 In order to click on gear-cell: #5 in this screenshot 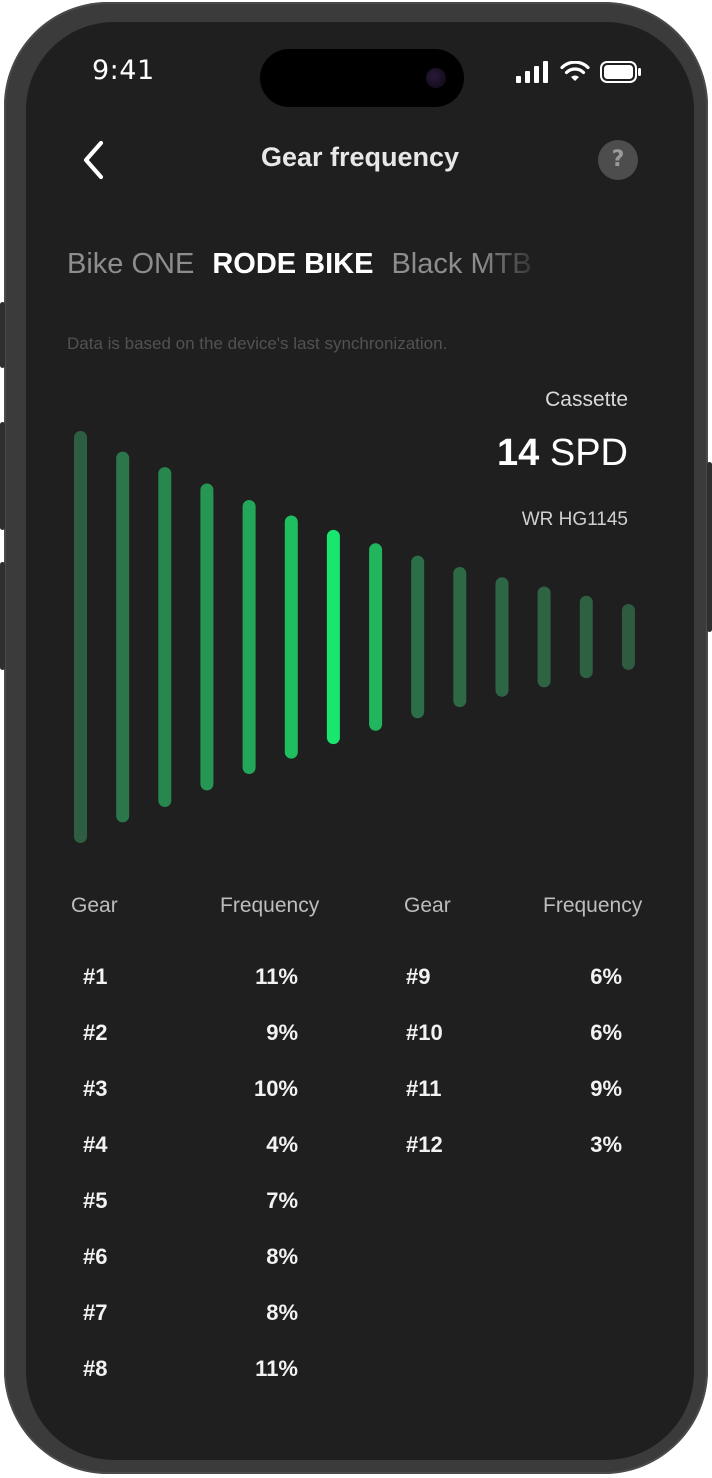, I will do `click(95, 1200)`.